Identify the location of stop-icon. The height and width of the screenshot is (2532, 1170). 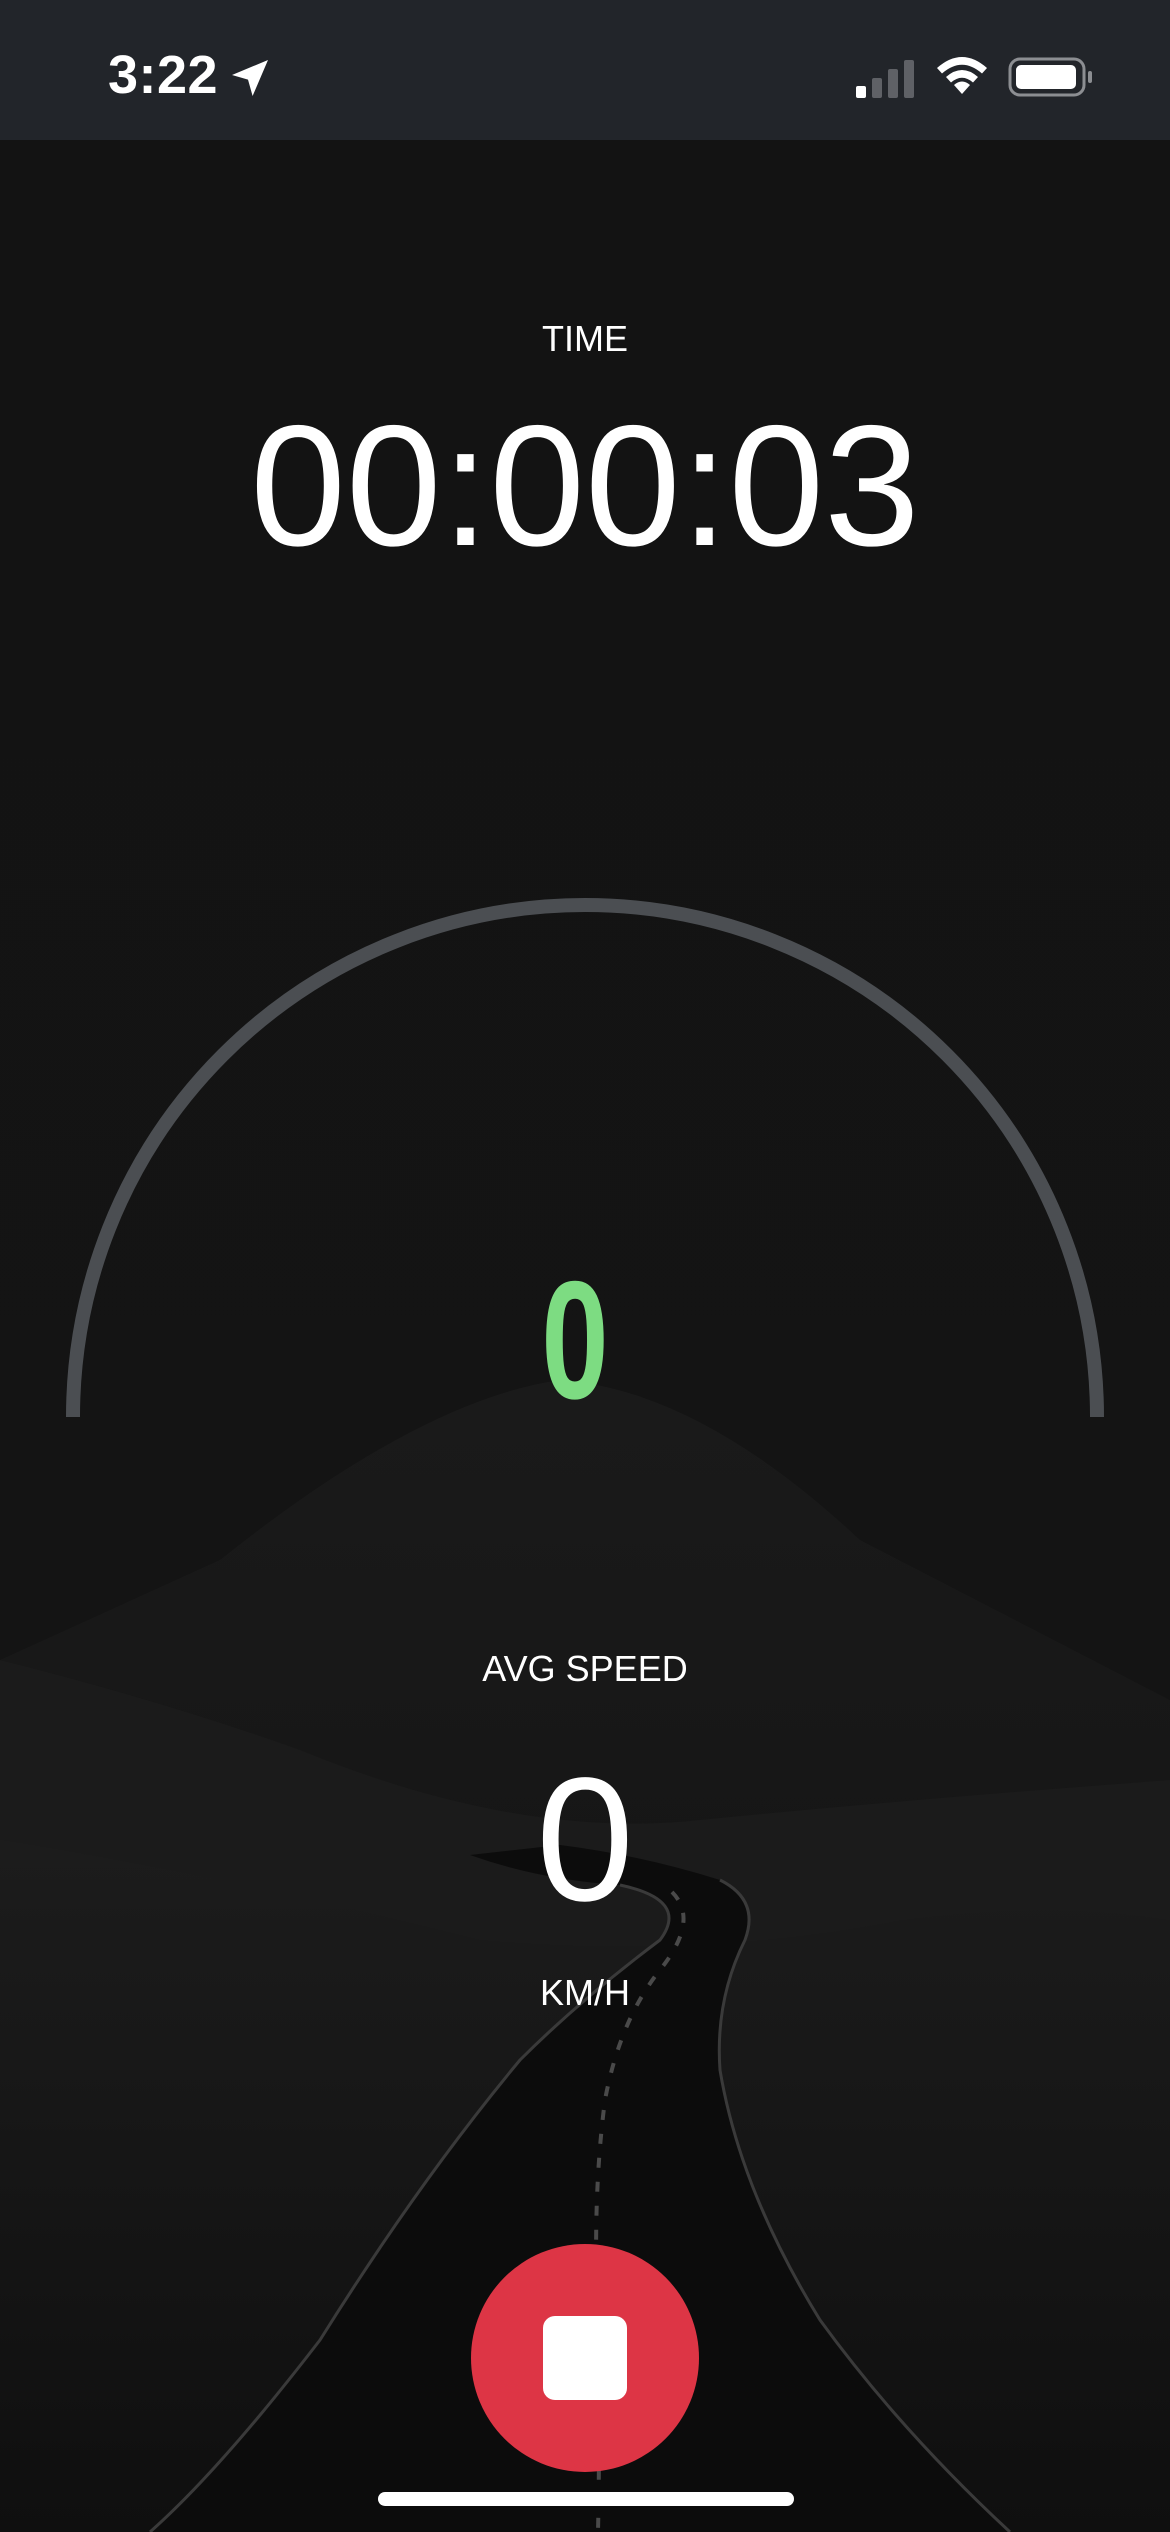
(585, 2358).